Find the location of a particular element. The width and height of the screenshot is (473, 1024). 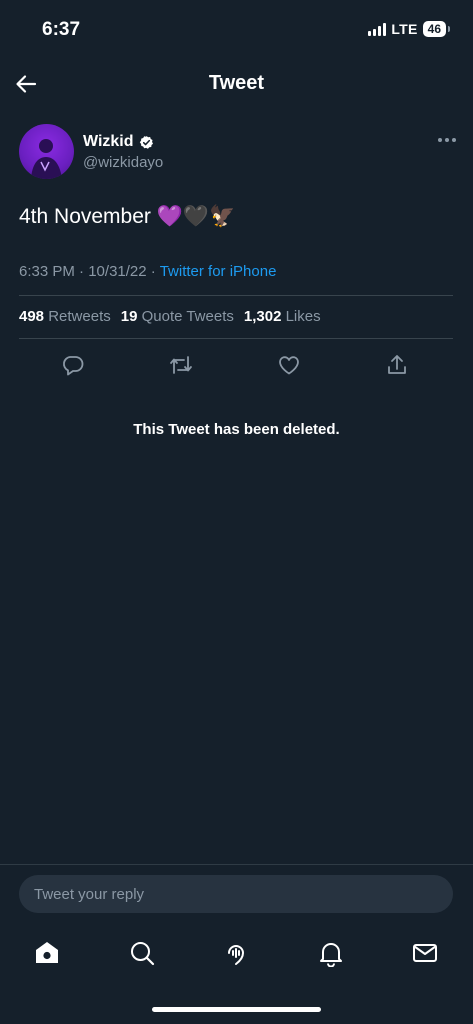

retweet-button is located at coordinates (181, 365).